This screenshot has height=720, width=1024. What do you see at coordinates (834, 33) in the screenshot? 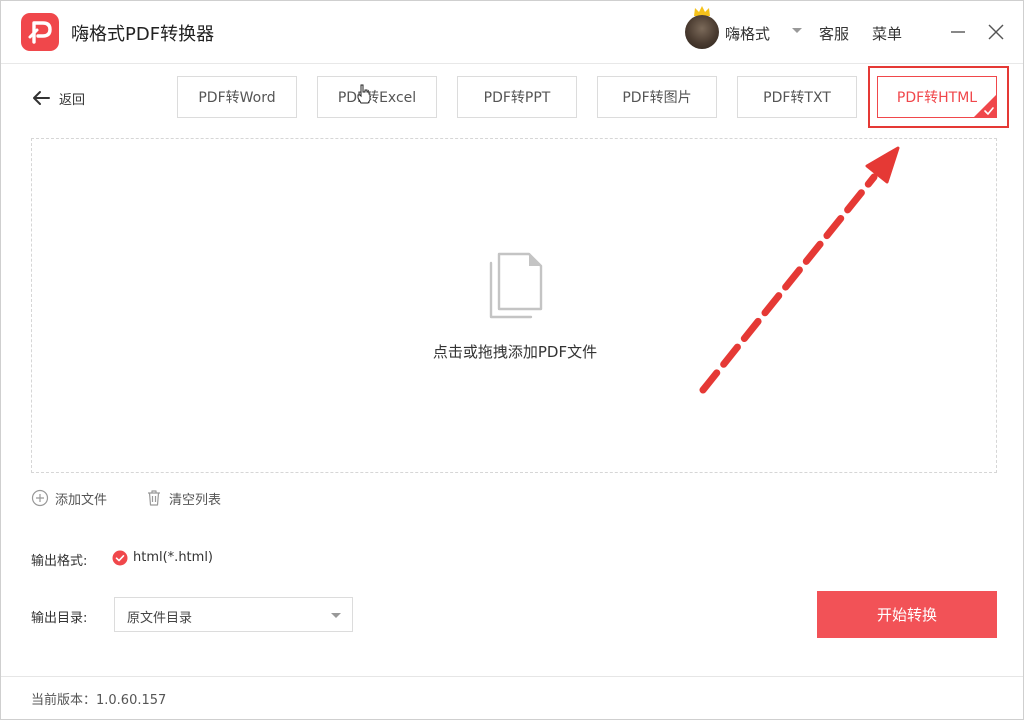
I see `customer-service-button: 客服` at bounding box center [834, 33].